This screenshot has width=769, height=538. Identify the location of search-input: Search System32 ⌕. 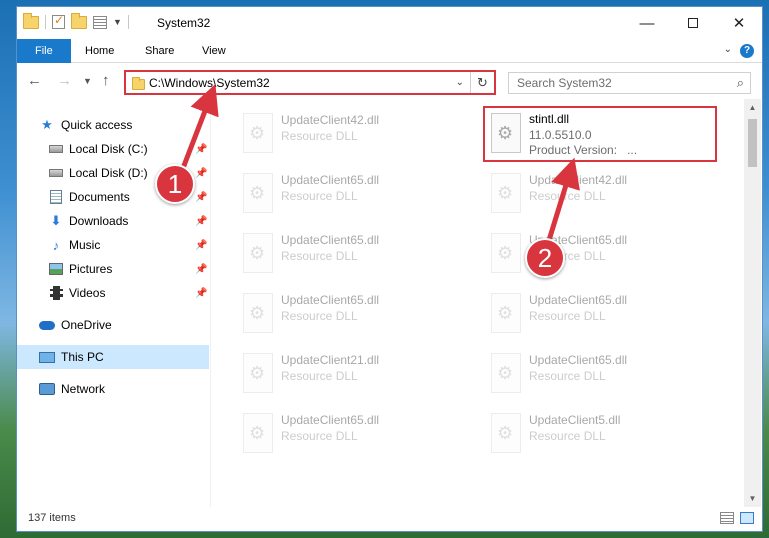
(629, 83).